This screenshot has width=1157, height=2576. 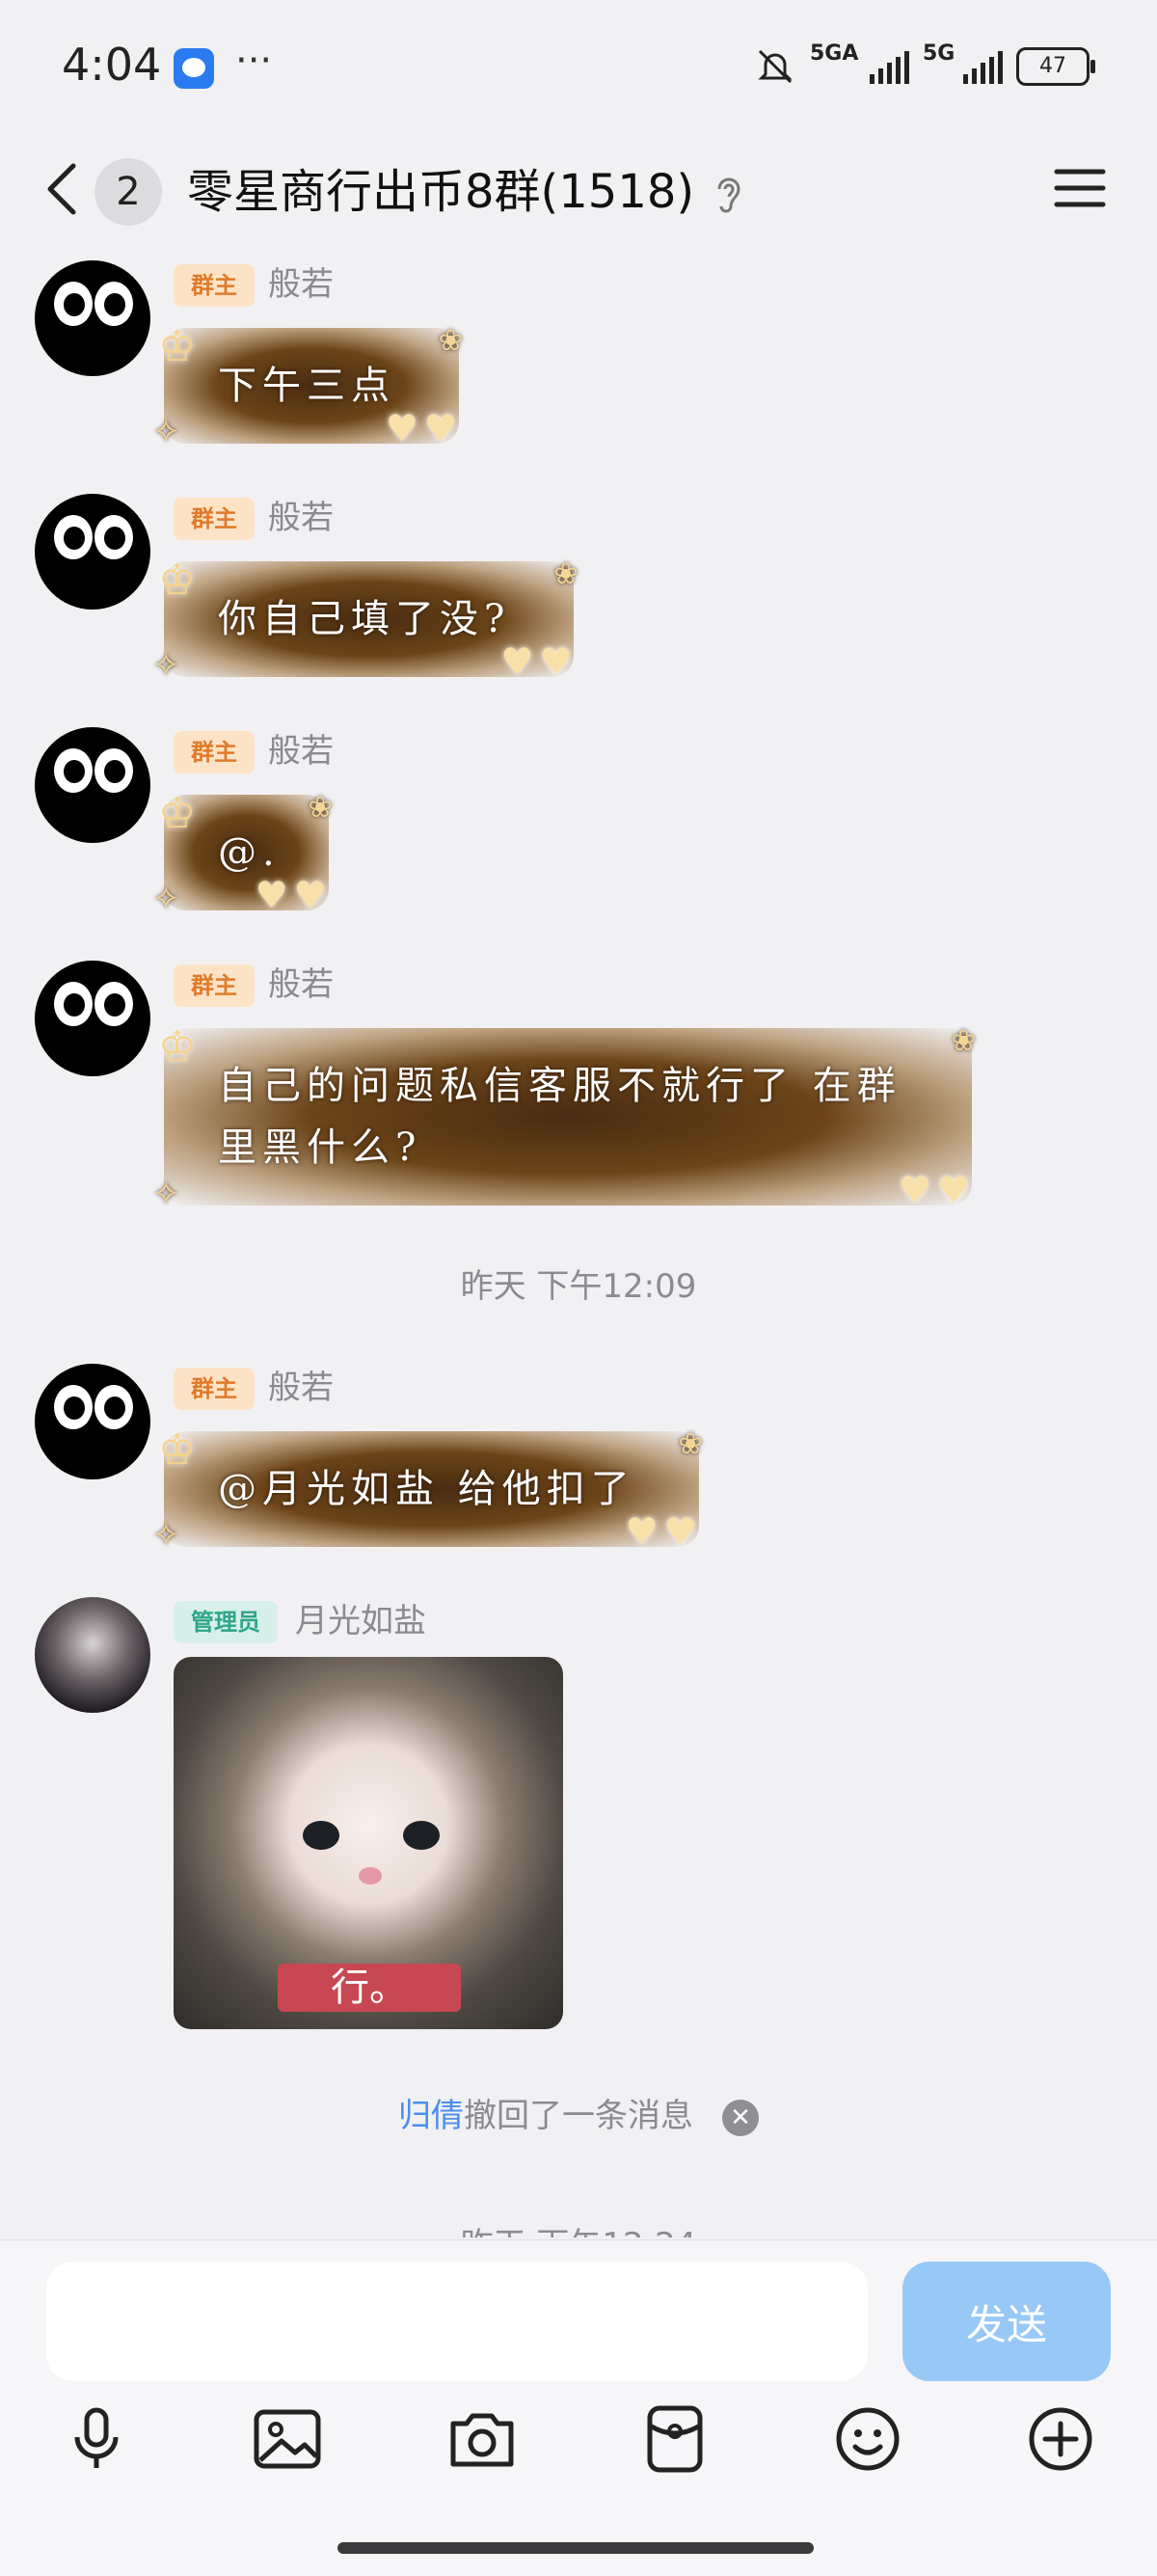 I want to click on send-button: 发送, so click(x=1006, y=2321).